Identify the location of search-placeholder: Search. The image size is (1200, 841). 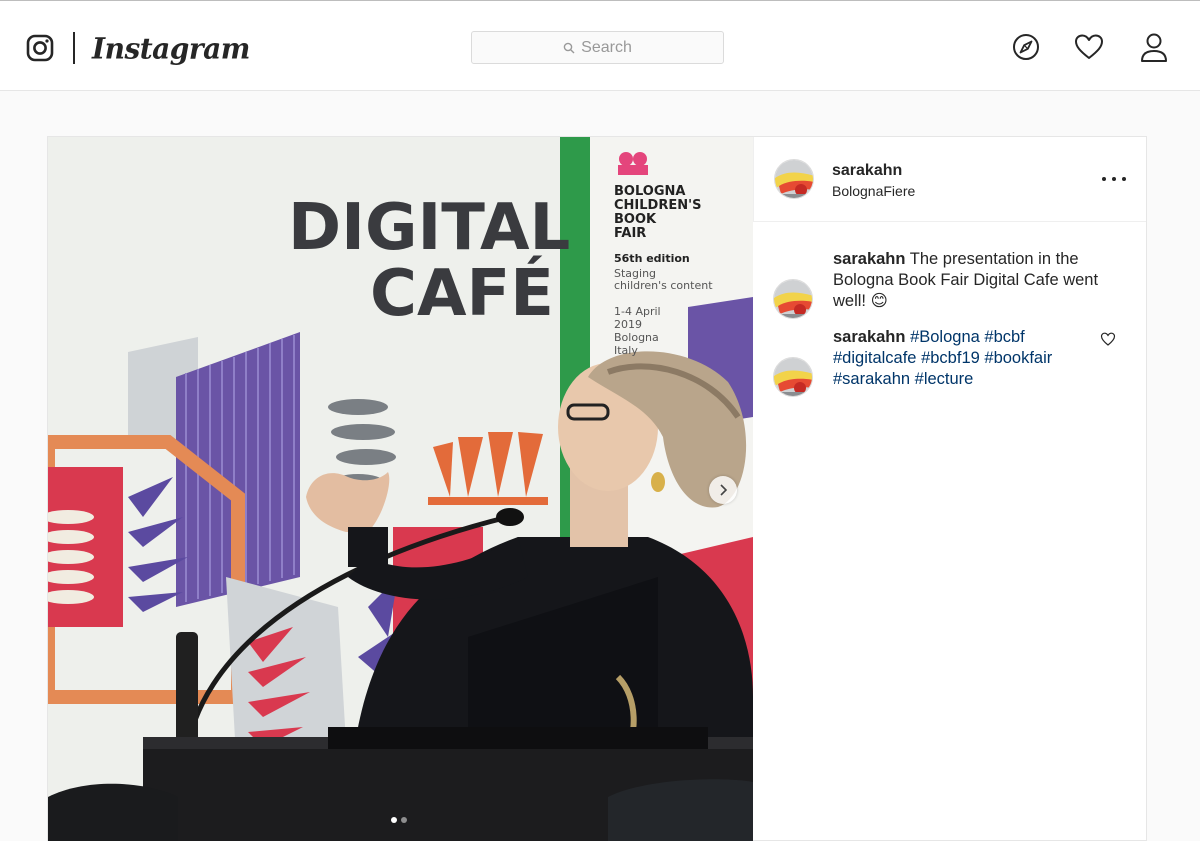
(606, 47).